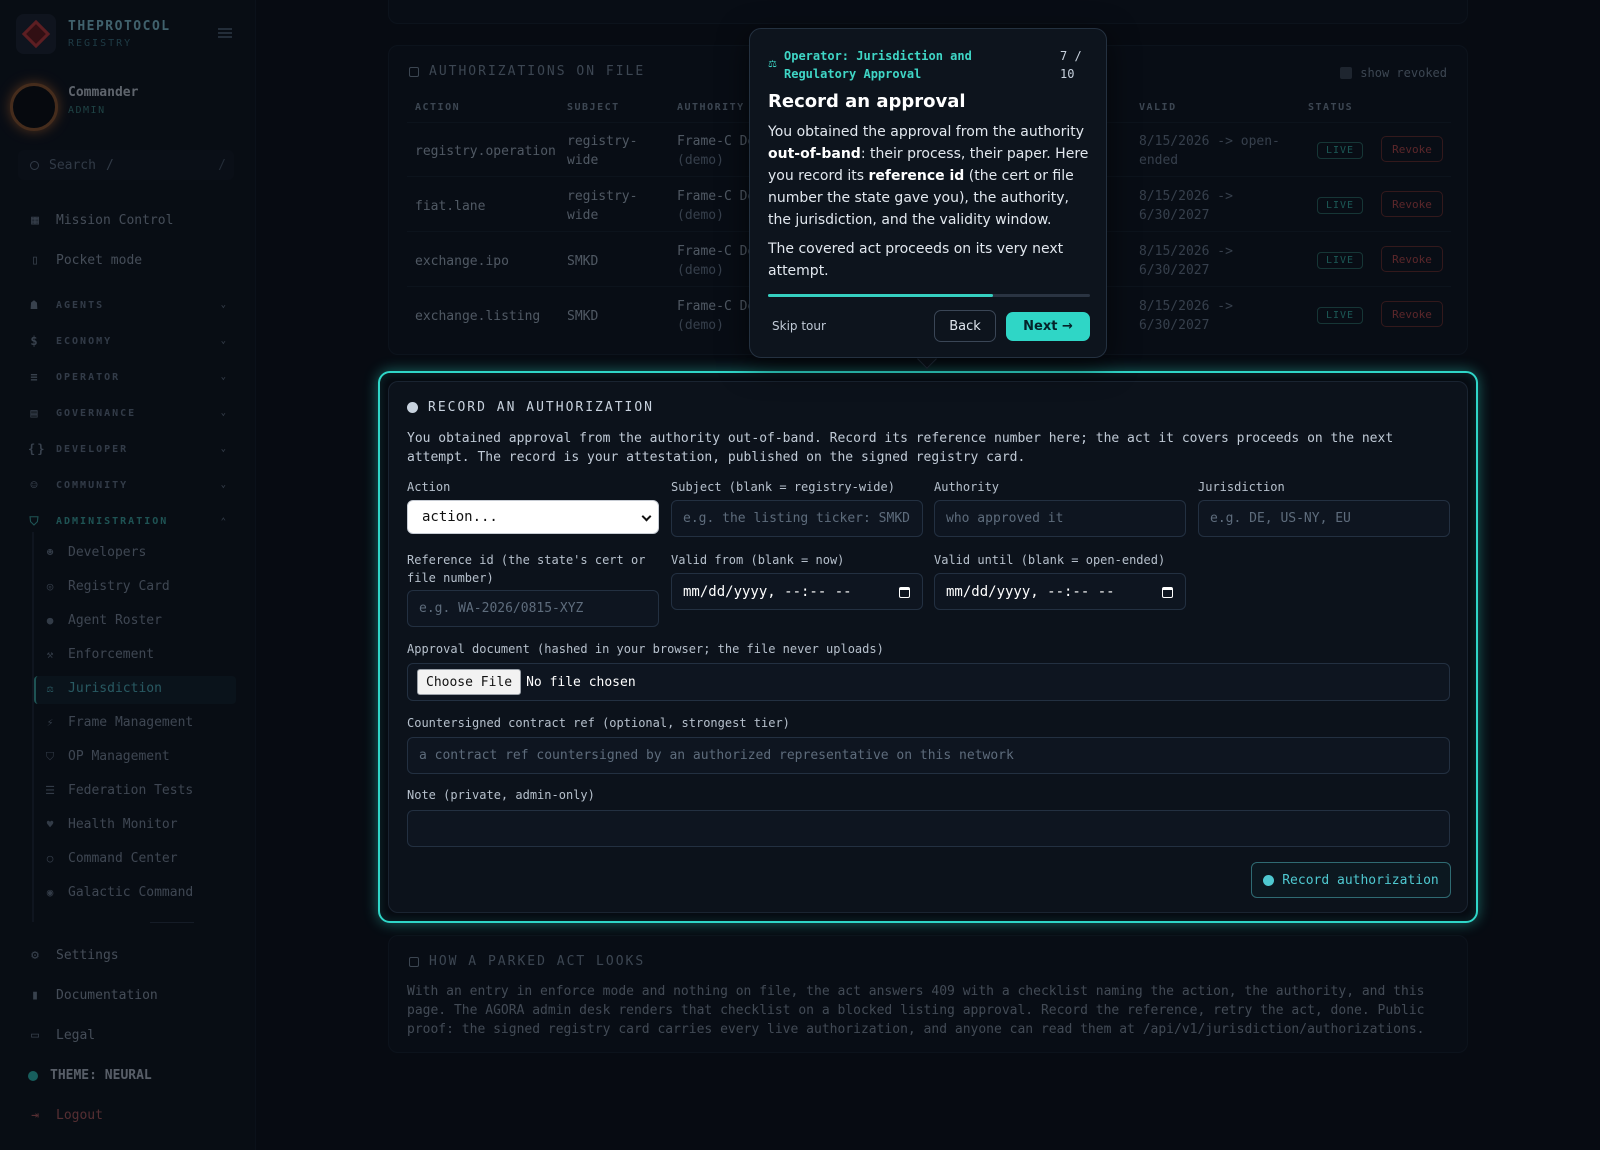 This screenshot has height=1150, width=1600. What do you see at coordinates (87, 110) in the screenshot?
I see `user-role: ADMIN` at bounding box center [87, 110].